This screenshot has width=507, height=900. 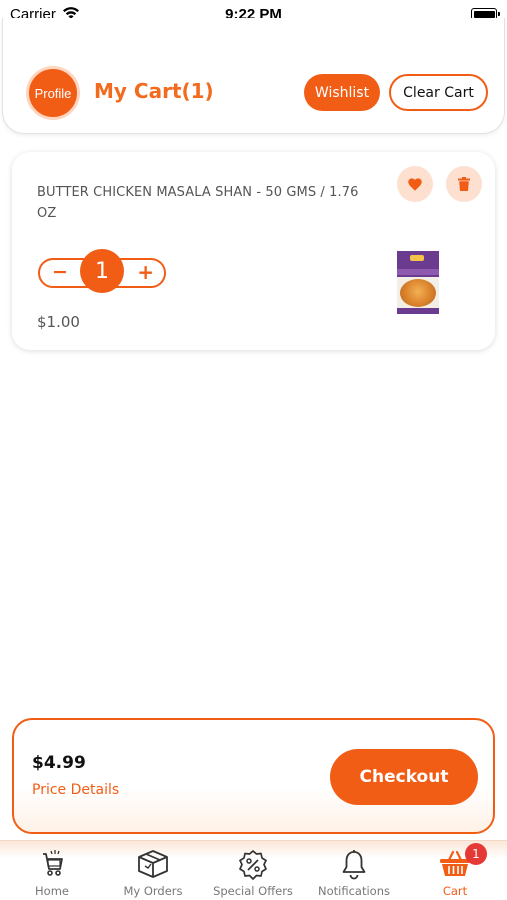 I want to click on tab-cart: Cart, so click(x=455, y=870).